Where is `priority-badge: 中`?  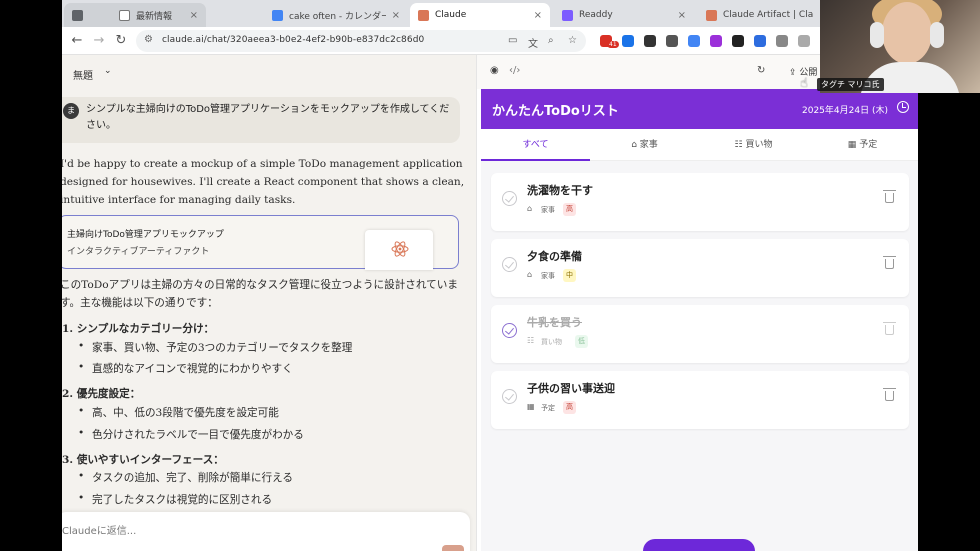 priority-badge: 中 is located at coordinates (569, 275).